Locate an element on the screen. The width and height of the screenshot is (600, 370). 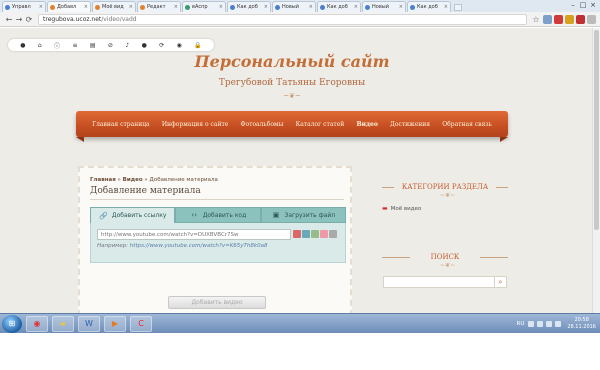
system-tray: RU 20:58 28.11.2016 is located at coordinates (557, 324).